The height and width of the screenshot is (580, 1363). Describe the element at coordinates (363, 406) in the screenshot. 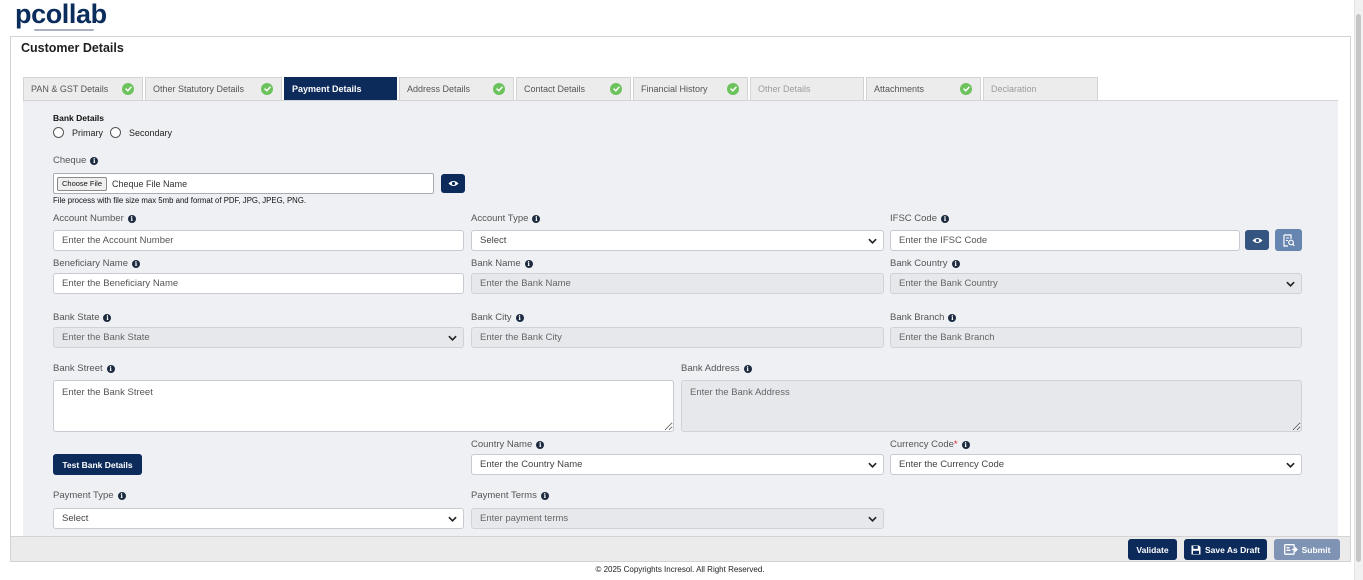

I see `bank-street-textarea` at that location.